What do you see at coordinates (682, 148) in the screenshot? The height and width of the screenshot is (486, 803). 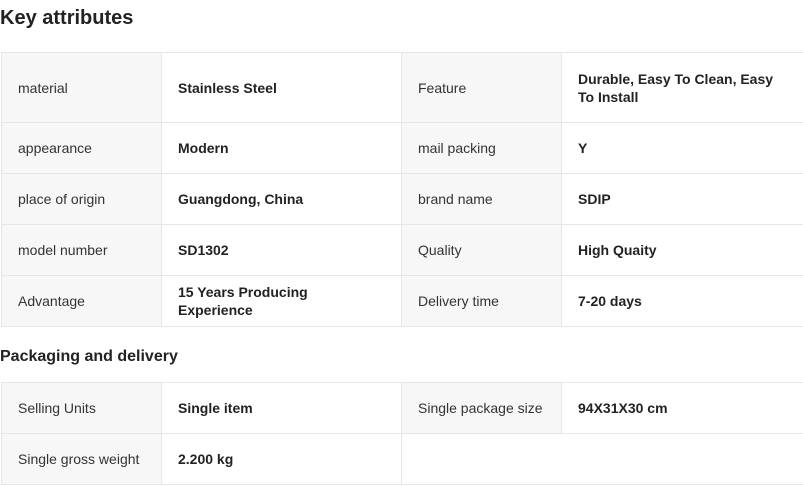 I see `attribute-value: Y` at bounding box center [682, 148].